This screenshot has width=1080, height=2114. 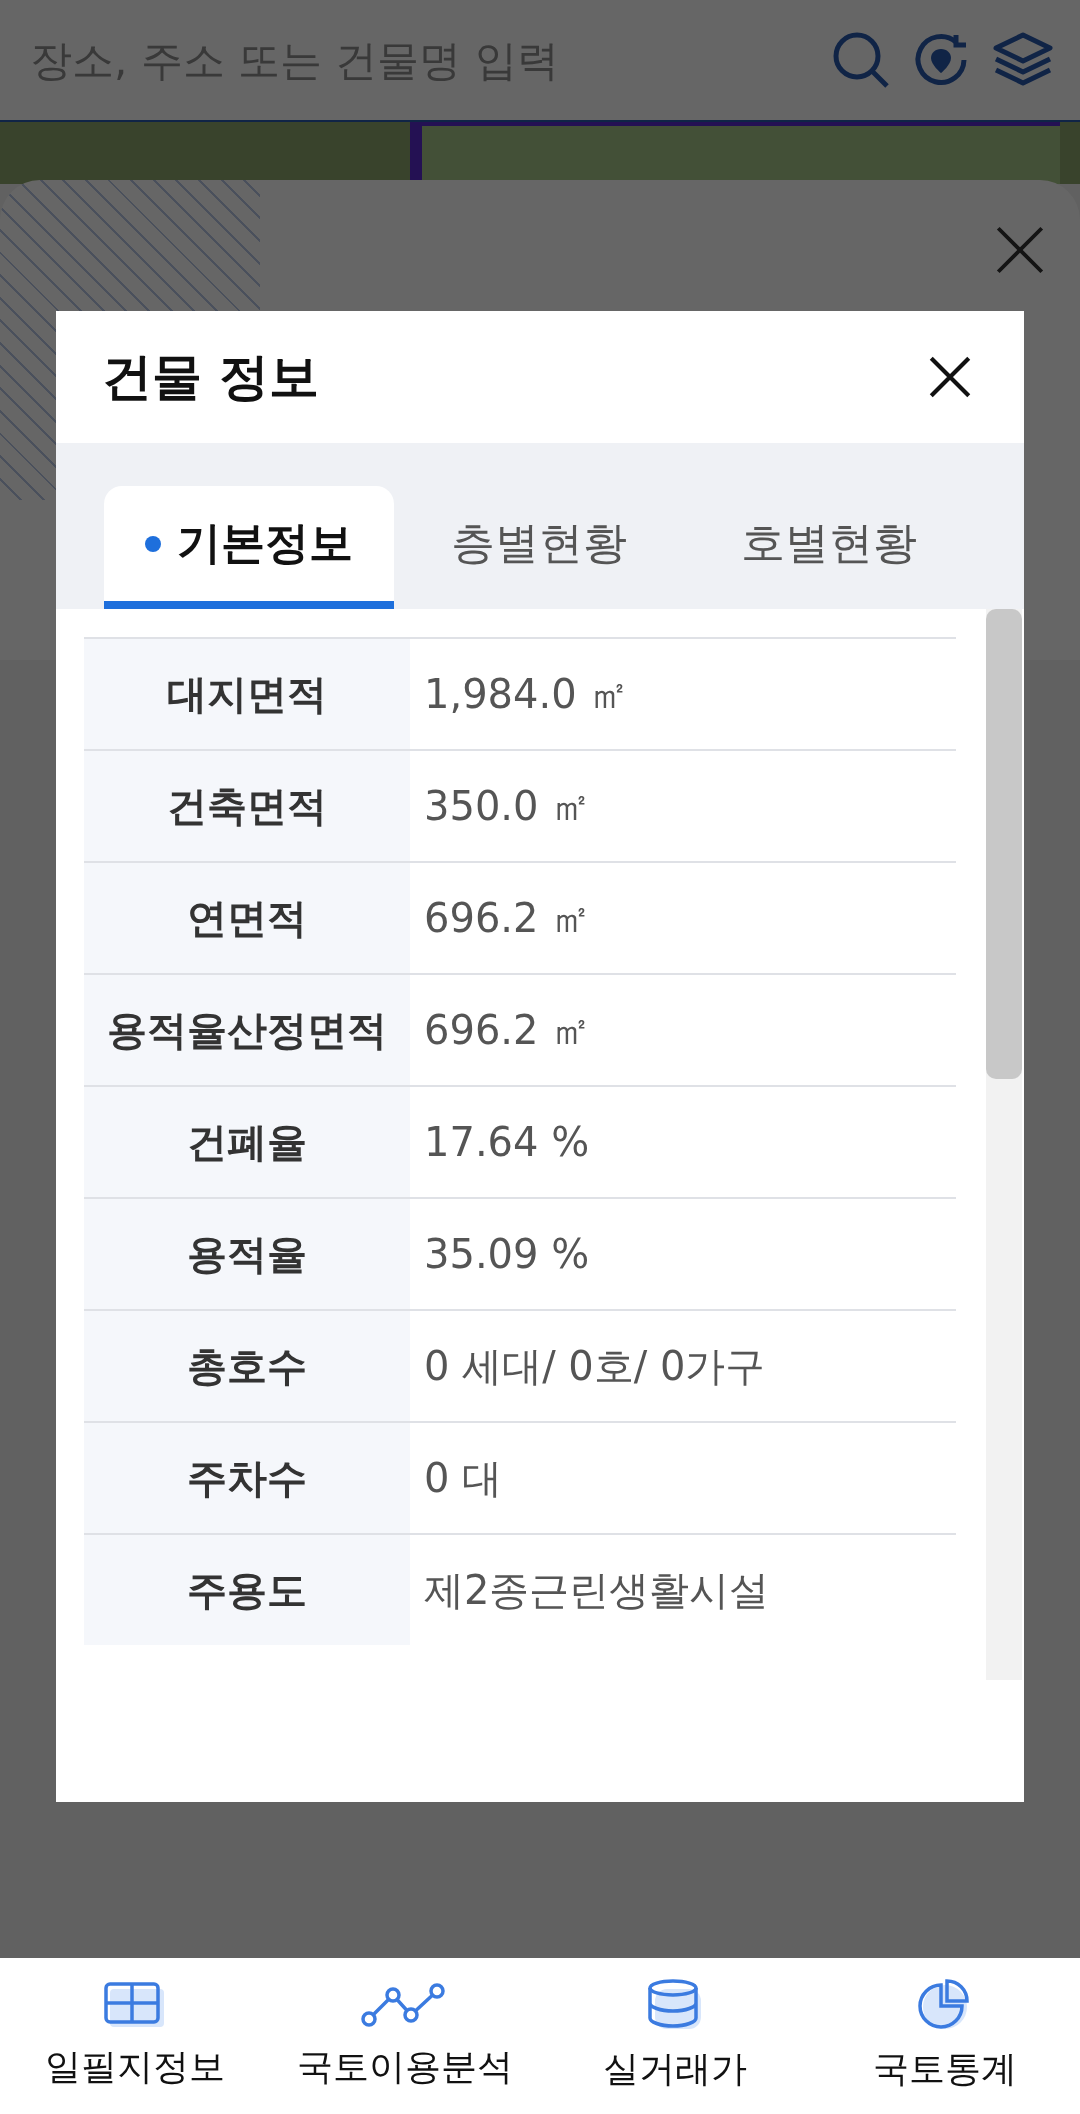 What do you see at coordinates (508, 806) in the screenshot?
I see `row-value: 350.0 ㎡` at bounding box center [508, 806].